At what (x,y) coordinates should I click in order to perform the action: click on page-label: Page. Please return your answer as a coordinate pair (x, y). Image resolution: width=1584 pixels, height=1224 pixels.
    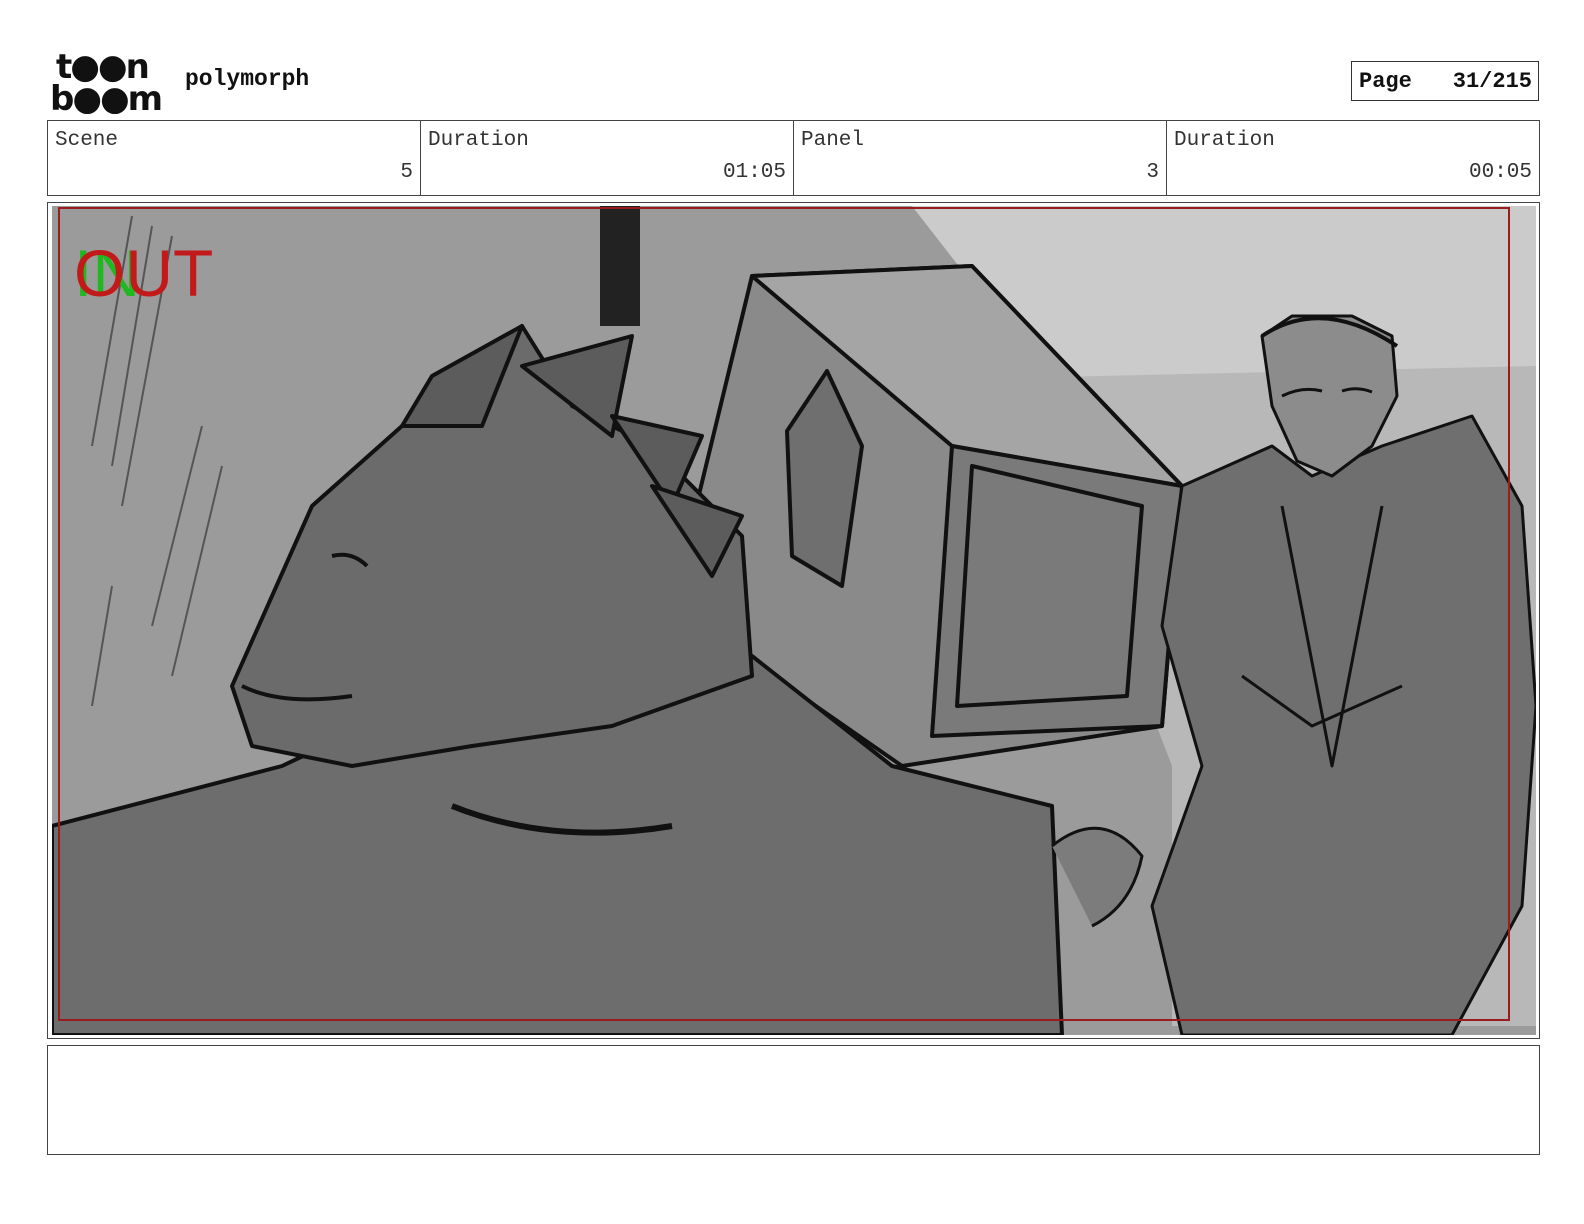
    Looking at the image, I should click on (1385, 81).